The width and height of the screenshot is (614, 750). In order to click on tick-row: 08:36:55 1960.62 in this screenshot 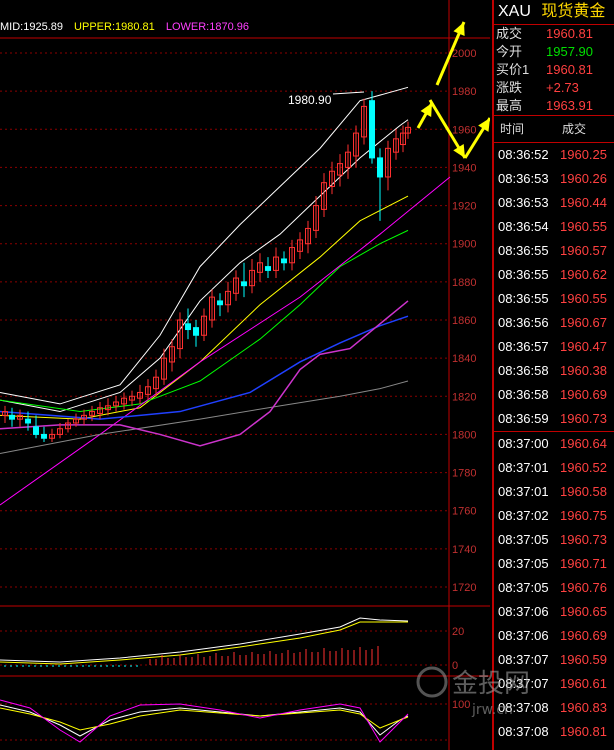, I will do `click(554, 275)`.